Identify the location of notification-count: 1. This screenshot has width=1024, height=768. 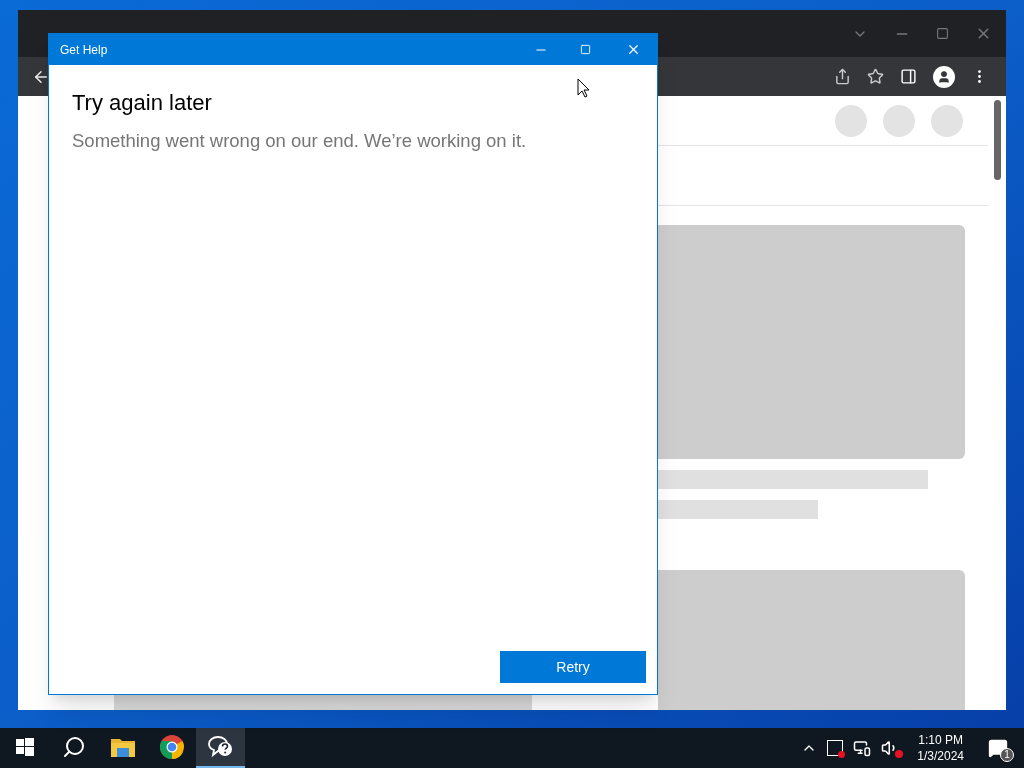
(1007, 755).